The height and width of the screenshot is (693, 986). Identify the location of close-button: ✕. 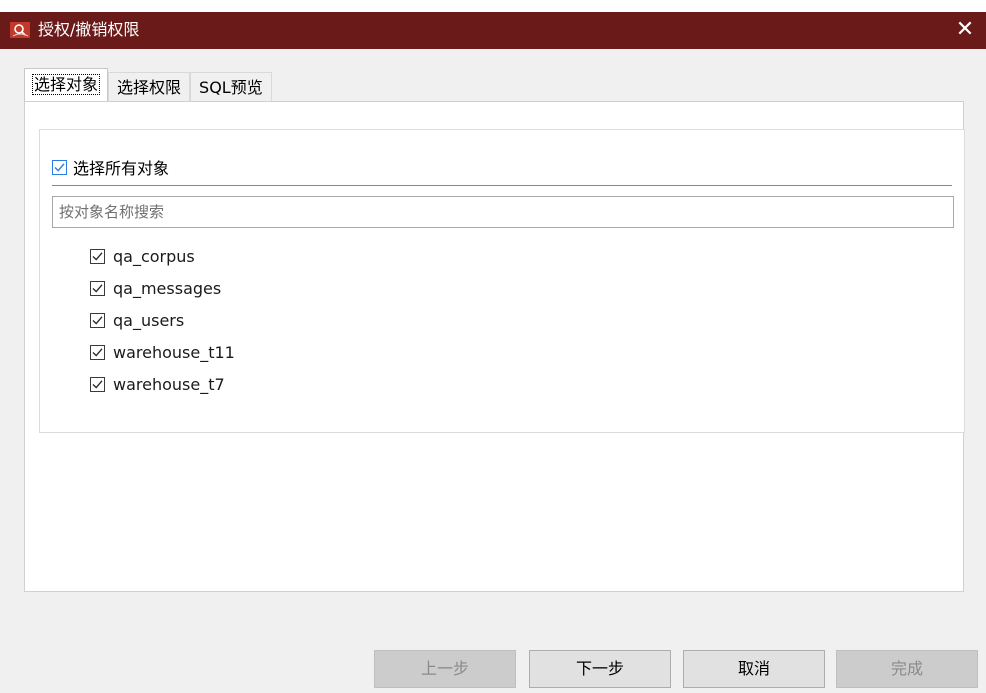
(965, 30).